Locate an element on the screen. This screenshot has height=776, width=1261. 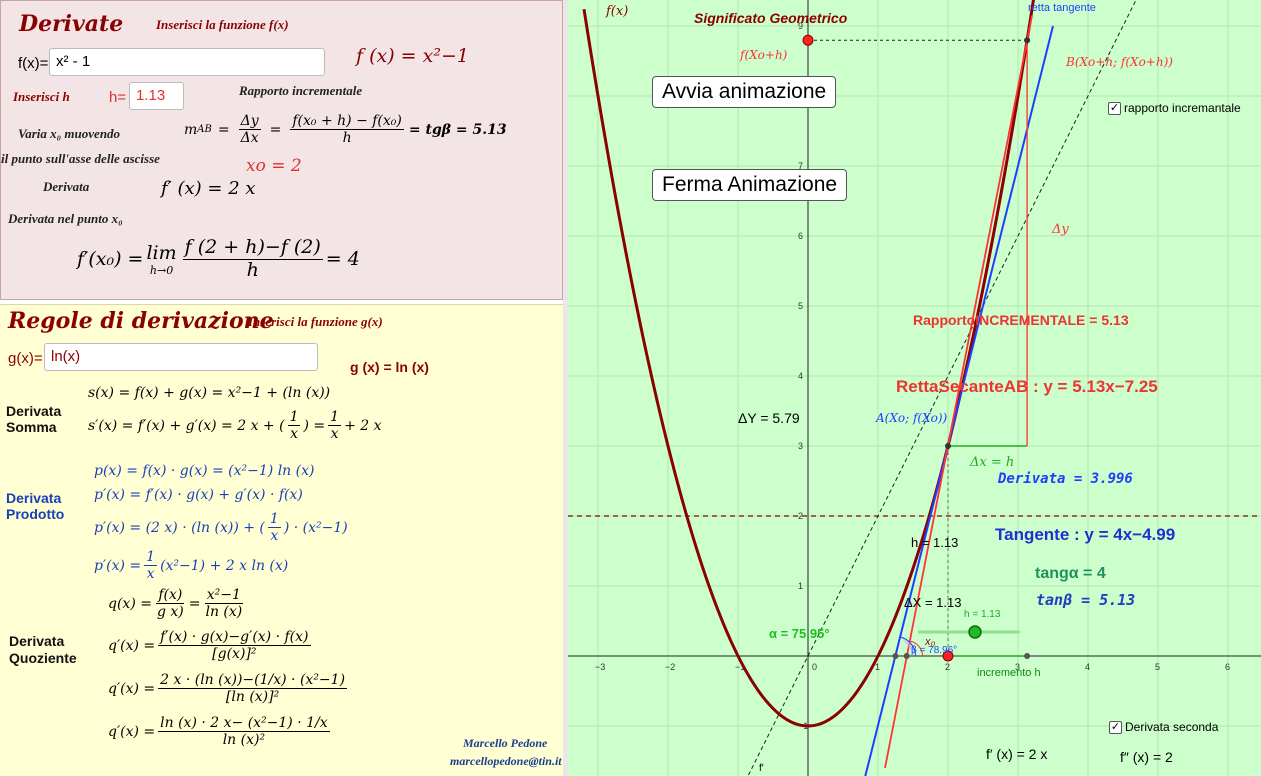
prodotto-expr: p(x) = f(x) · g(x) = (x²−1) ln (x) is located at coordinates (204, 471).